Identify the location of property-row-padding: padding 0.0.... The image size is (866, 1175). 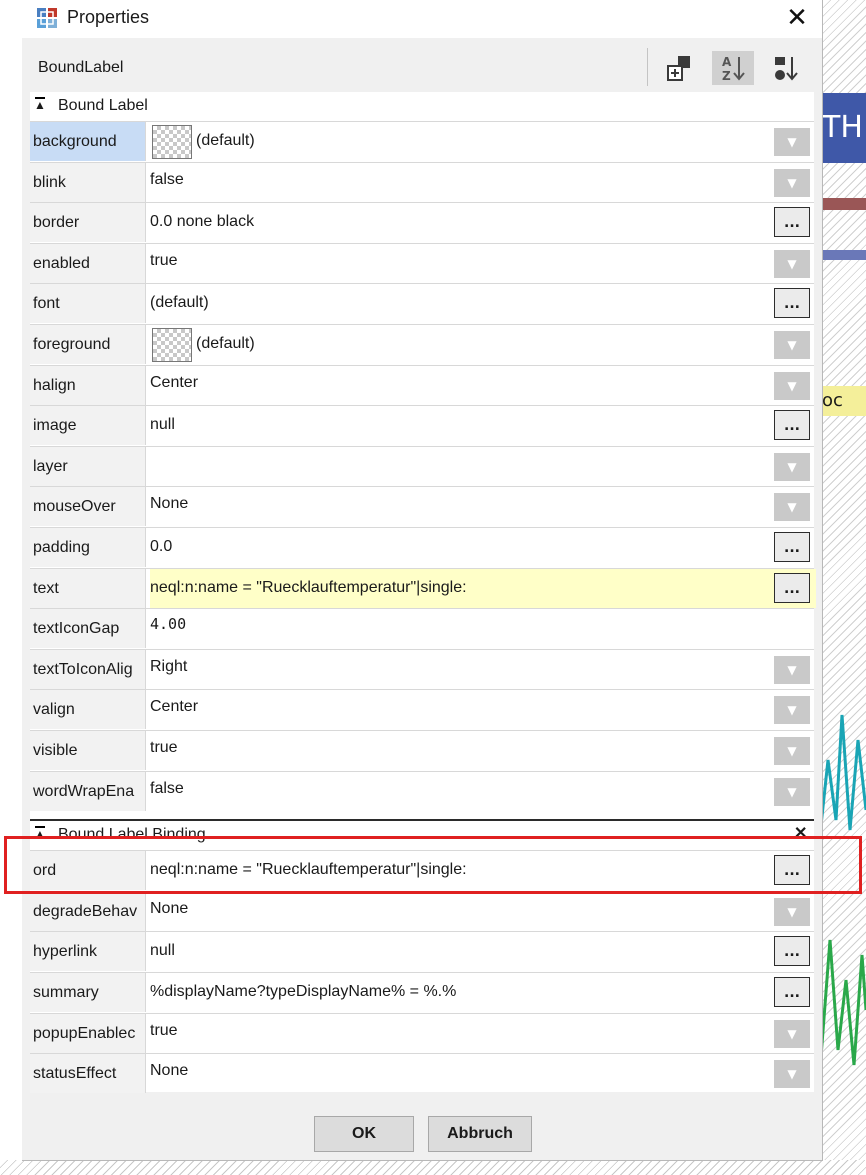
(422, 547).